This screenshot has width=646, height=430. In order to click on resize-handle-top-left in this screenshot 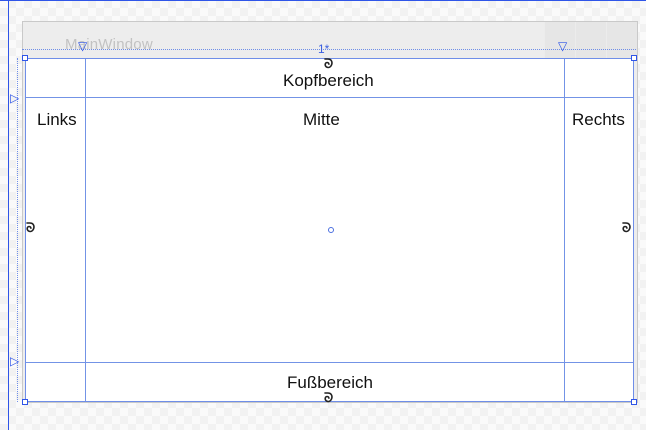, I will do `click(25, 58)`.